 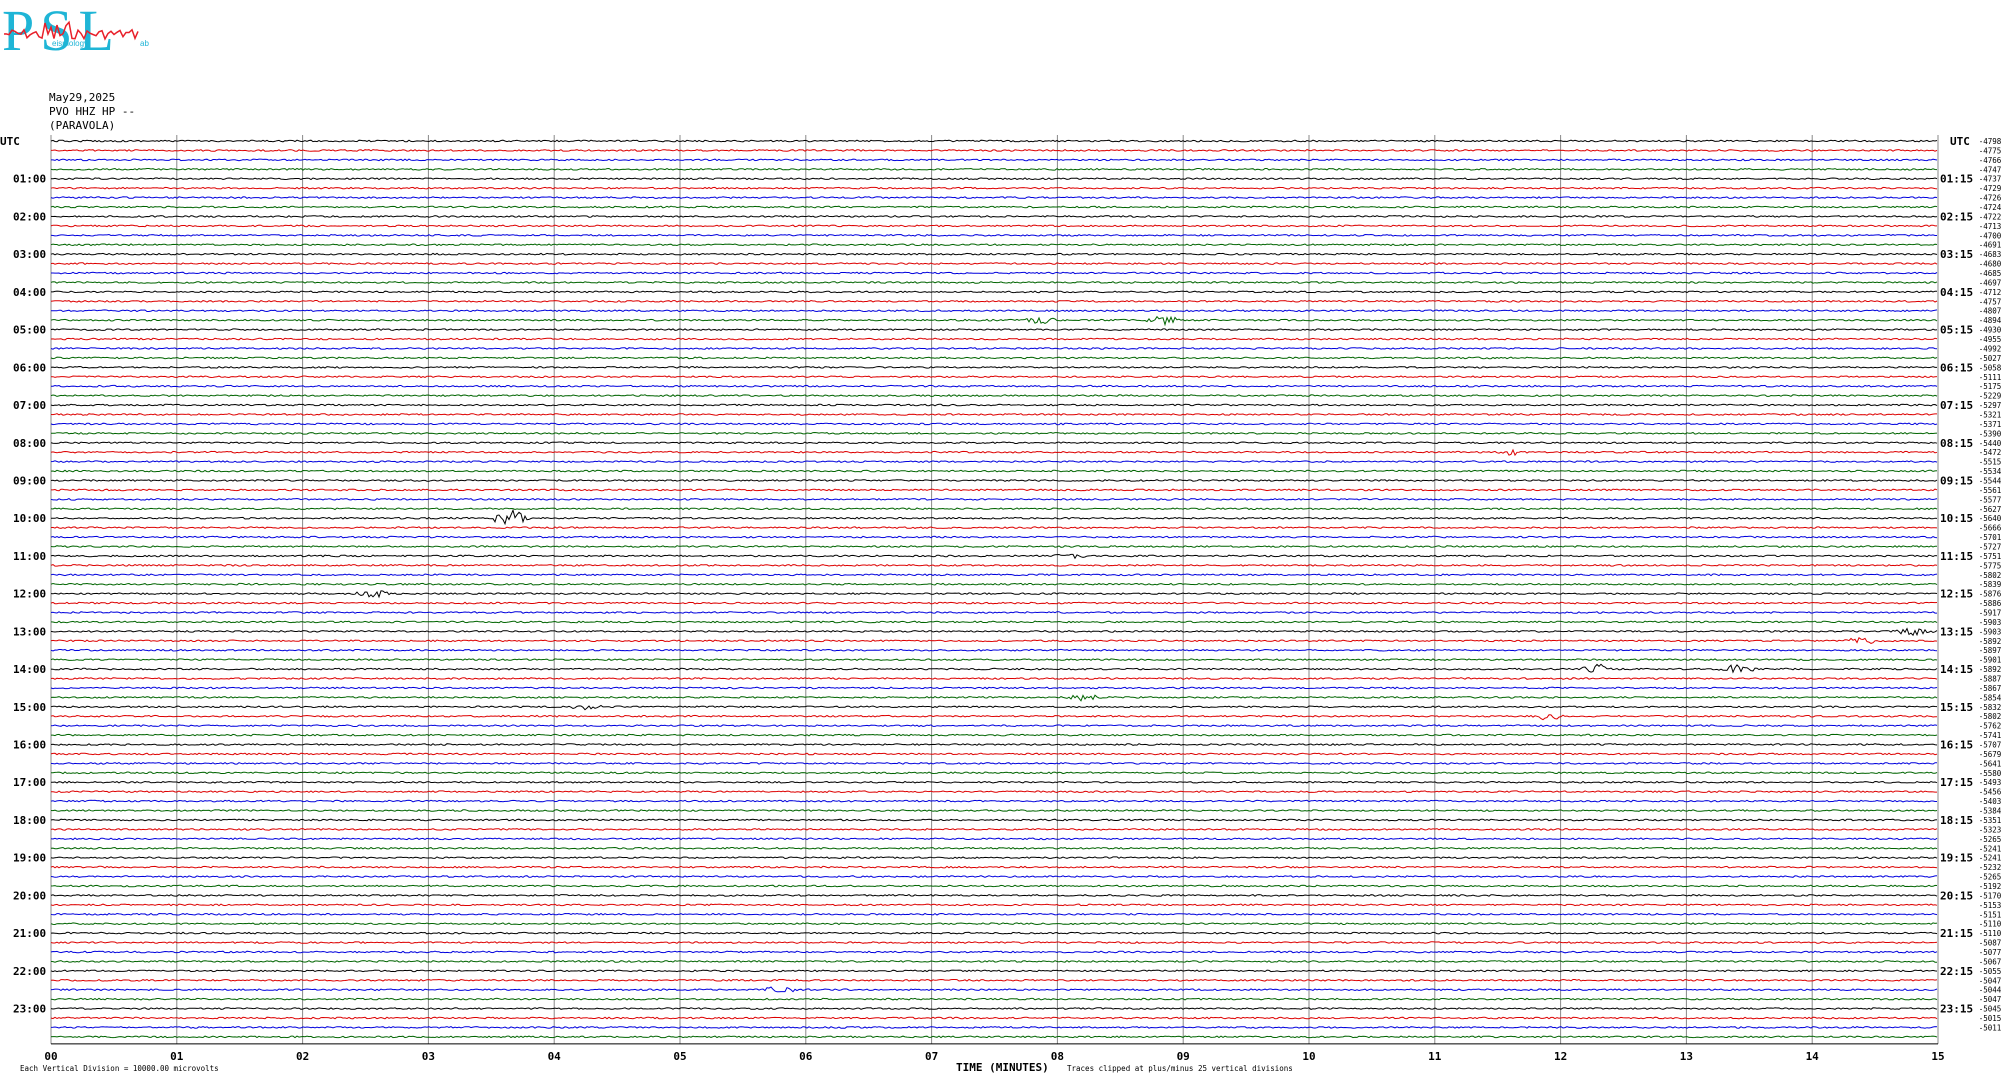 What do you see at coordinates (1956, 216) in the screenshot?
I see `right-hour-label: 02:15` at bounding box center [1956, 216].